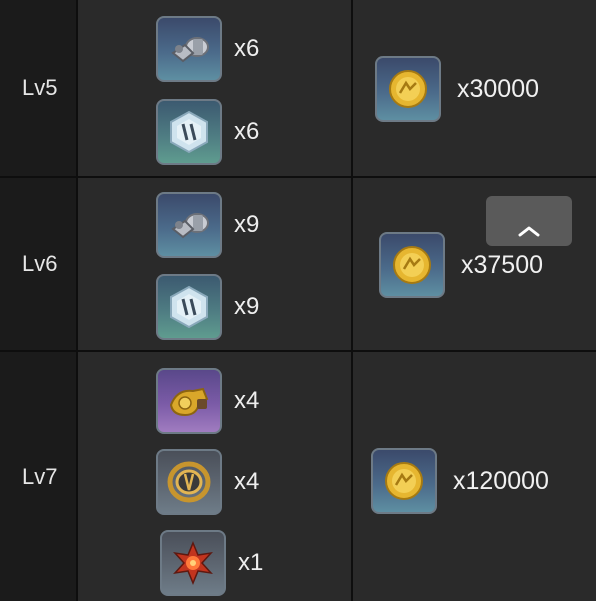 The image size is (596, 601). What do you see at coordinates (529, 233) in the screenshot?
I see `chevron-up-icon` at bounding box center [529, 233].